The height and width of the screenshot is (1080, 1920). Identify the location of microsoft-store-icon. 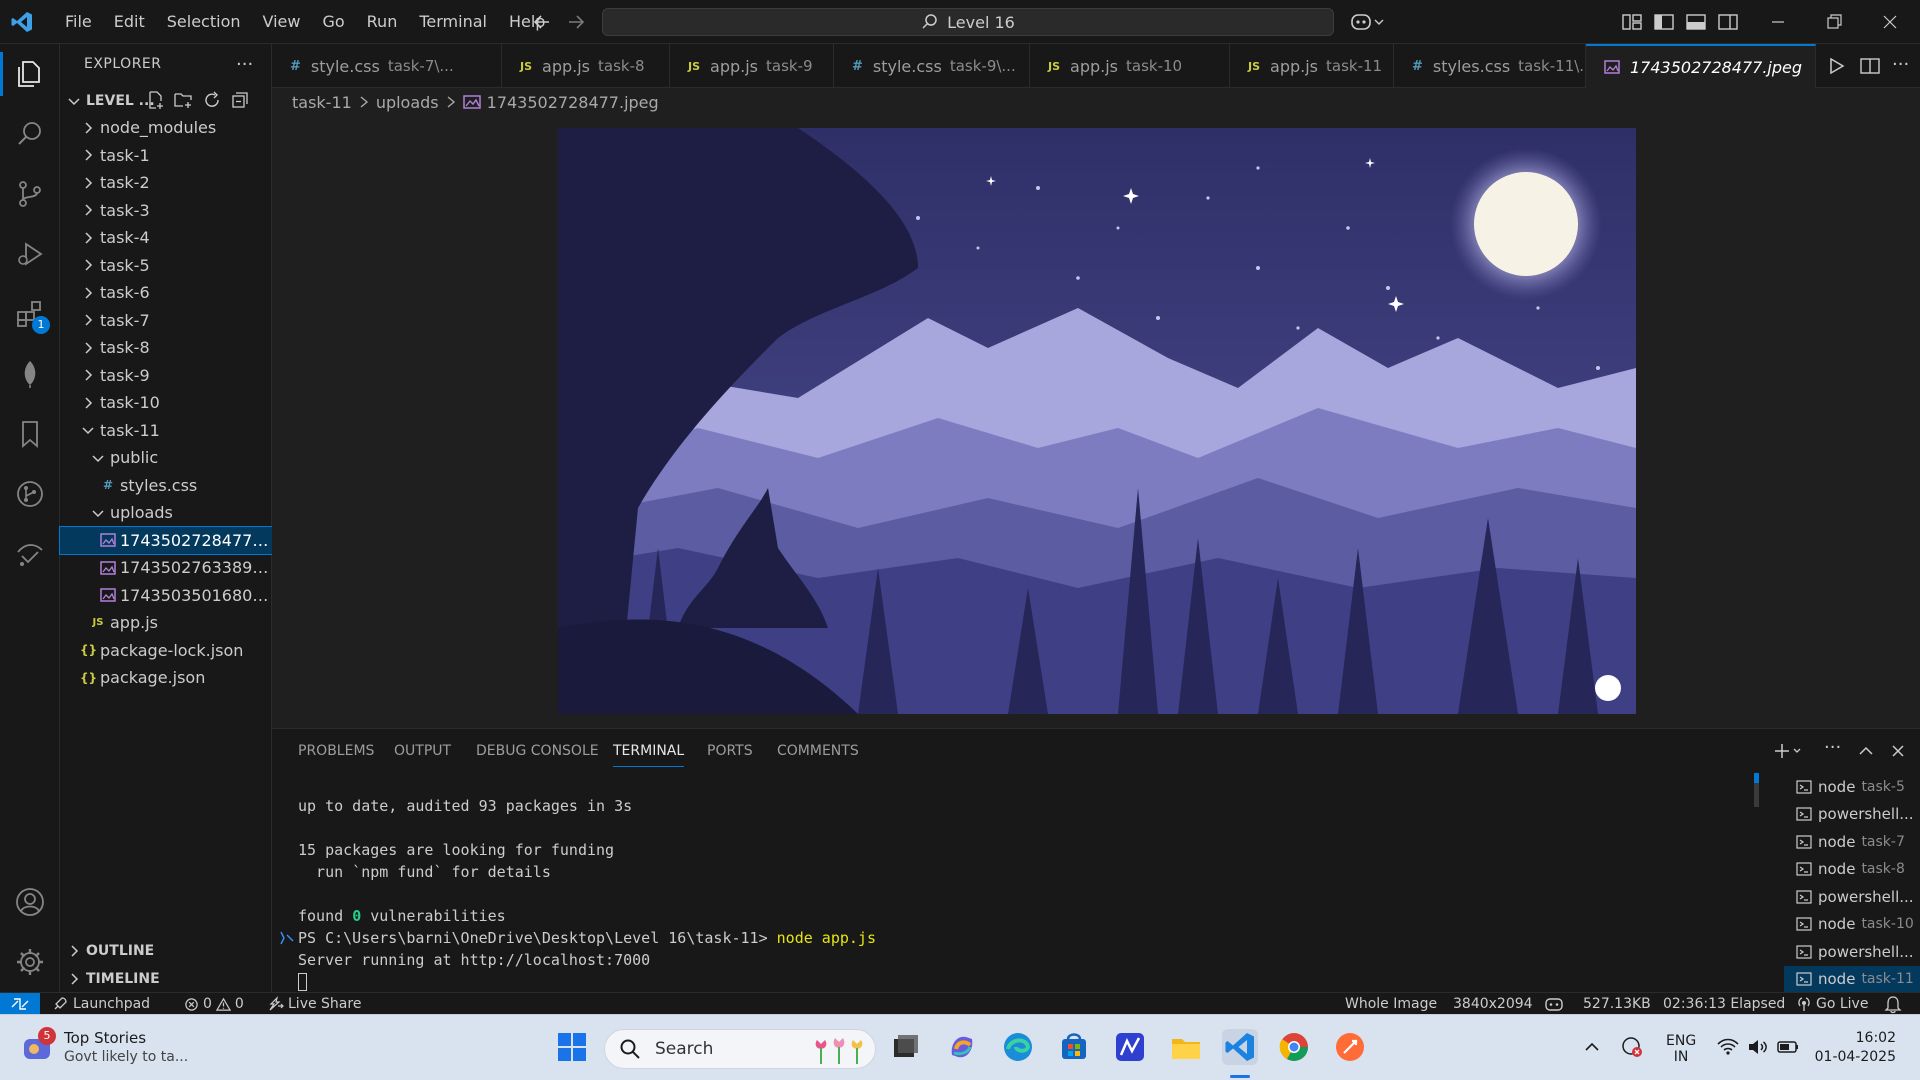
(1074, 1047).